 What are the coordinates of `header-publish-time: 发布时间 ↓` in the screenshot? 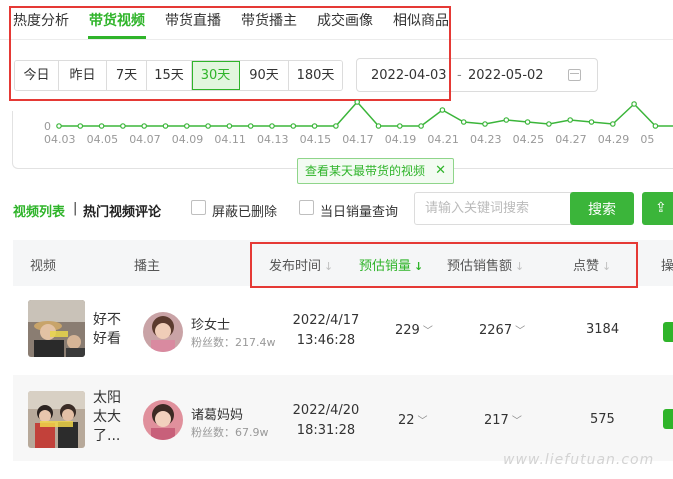 It's located at (301, 264).